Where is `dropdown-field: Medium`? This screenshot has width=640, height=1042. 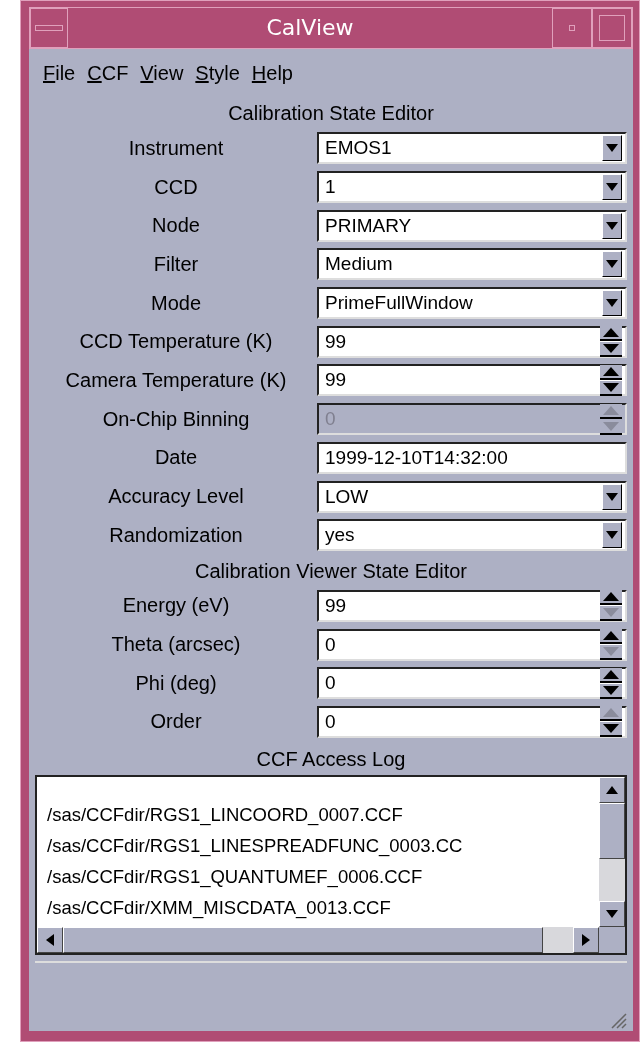
dropdown-field: Medium is located at coordinates (472, 264).